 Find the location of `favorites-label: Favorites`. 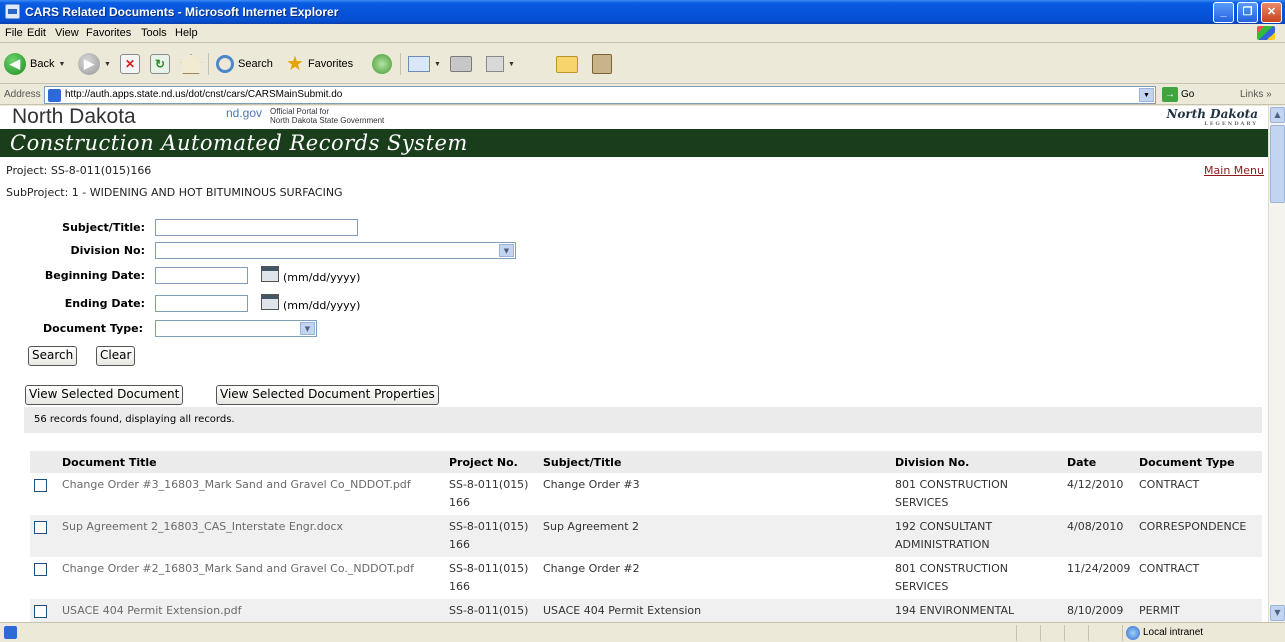

favorites-label: Favorites is located at coordinates (330, 64).